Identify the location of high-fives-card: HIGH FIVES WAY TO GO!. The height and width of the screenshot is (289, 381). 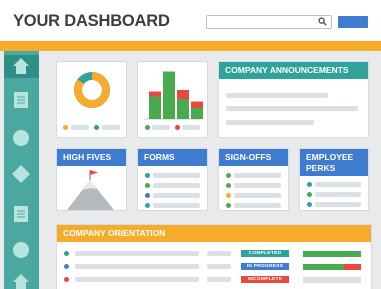
(91, 179).